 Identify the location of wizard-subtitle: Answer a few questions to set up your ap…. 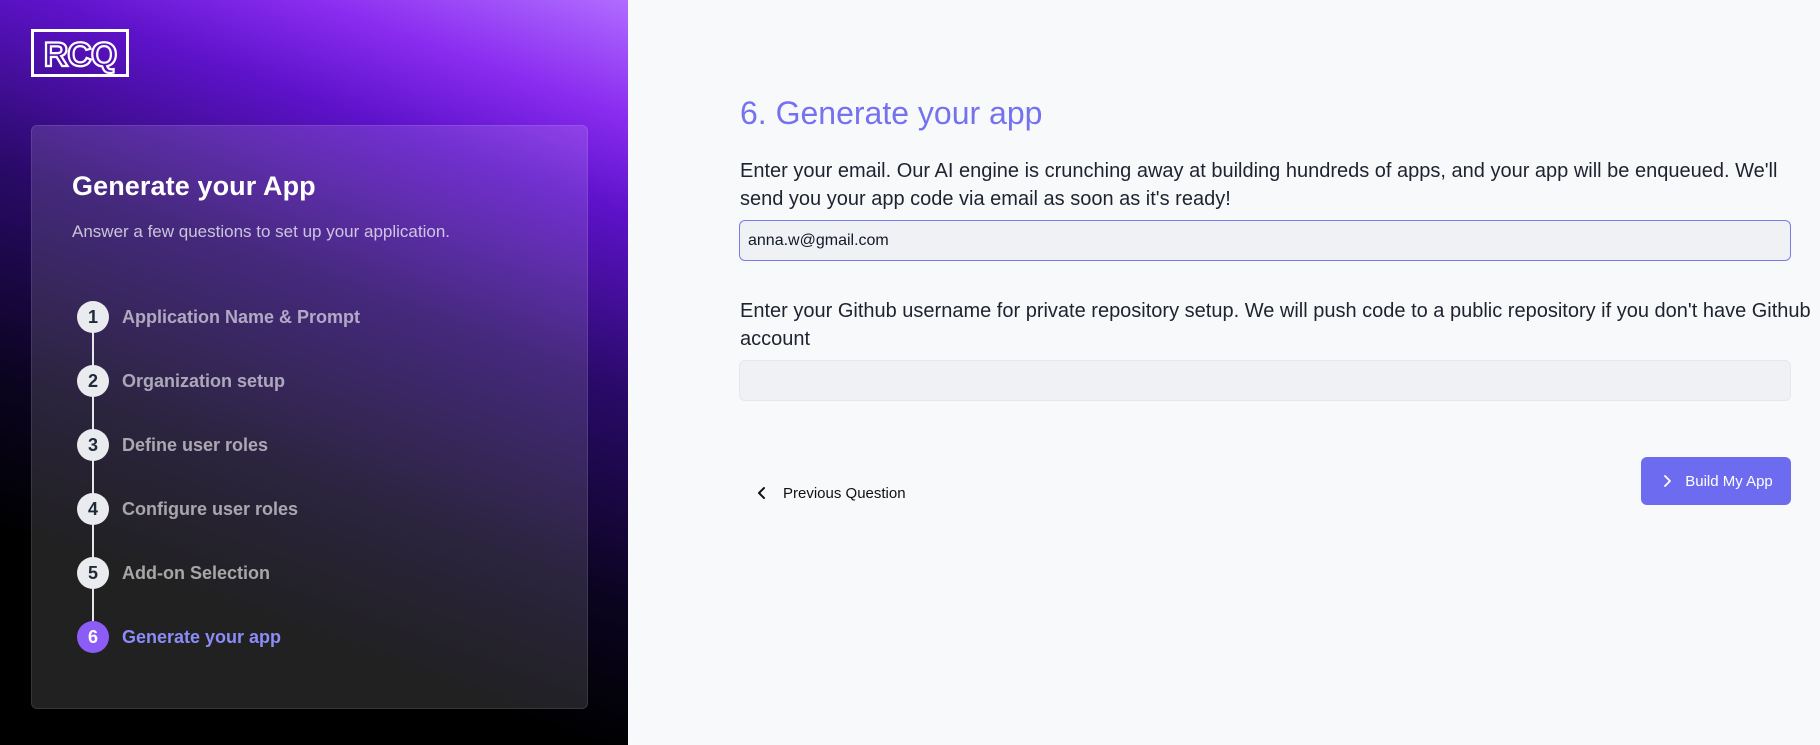
(261, 231).